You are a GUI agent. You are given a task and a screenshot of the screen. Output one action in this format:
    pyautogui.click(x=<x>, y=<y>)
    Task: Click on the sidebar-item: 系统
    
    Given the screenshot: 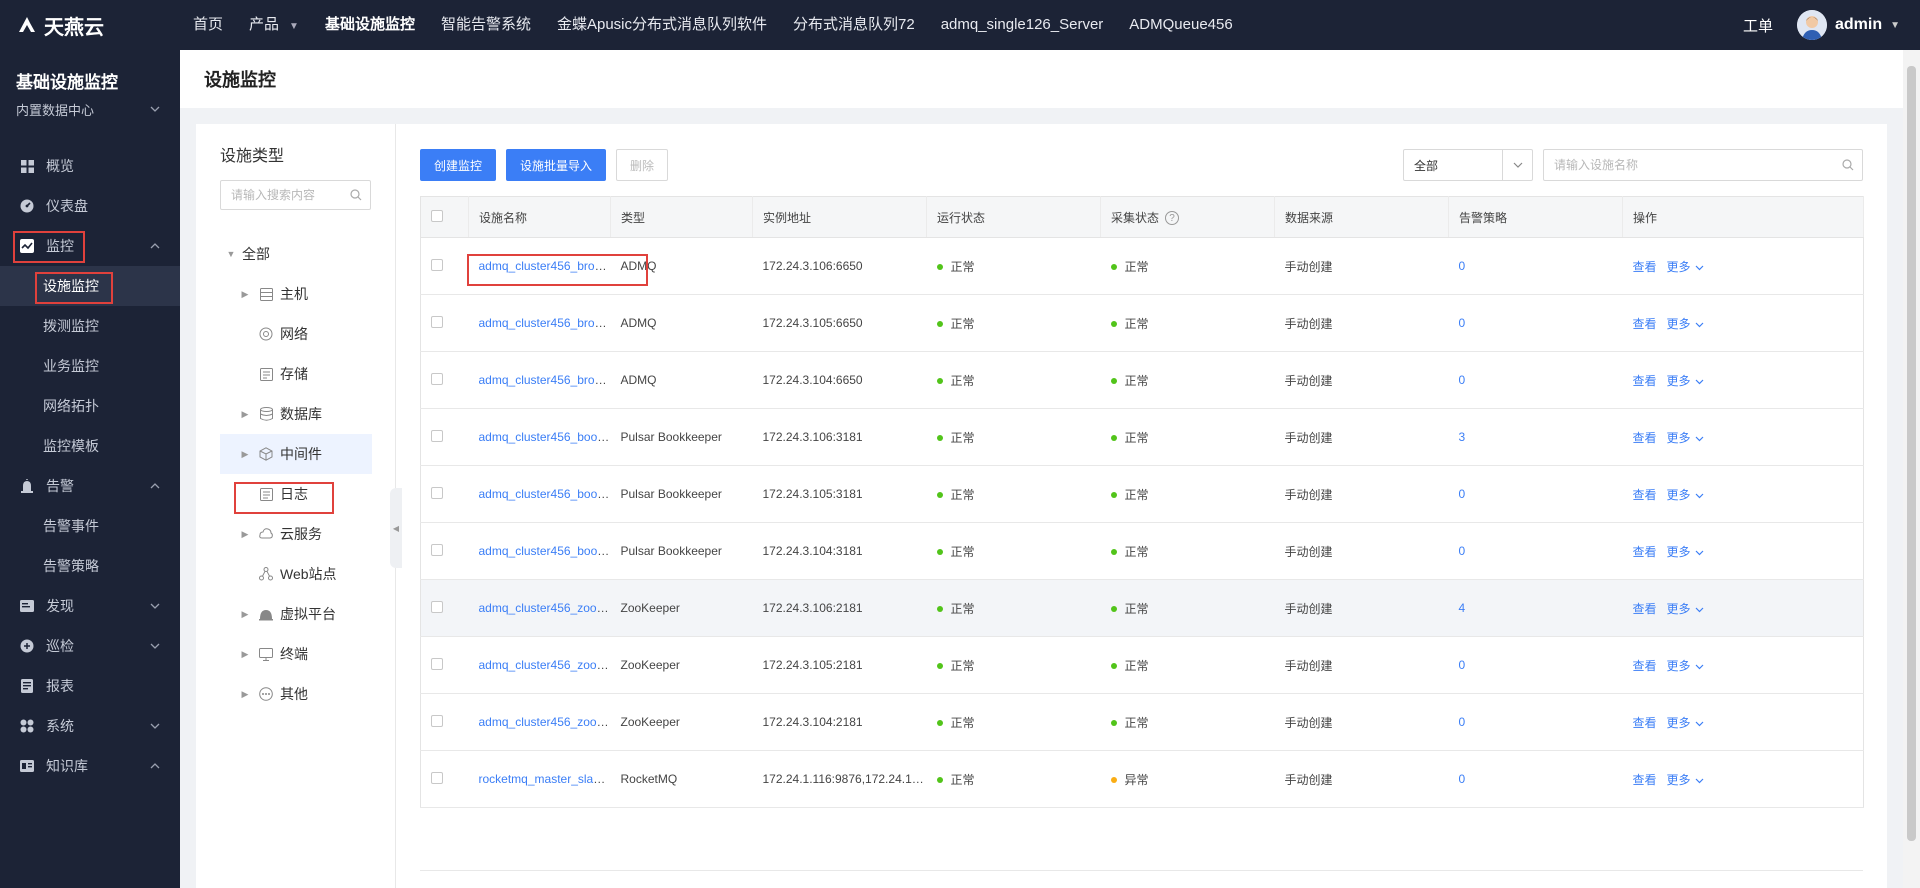 What is the action you would take?
    pyautogui.click(x=90, y=726)
    